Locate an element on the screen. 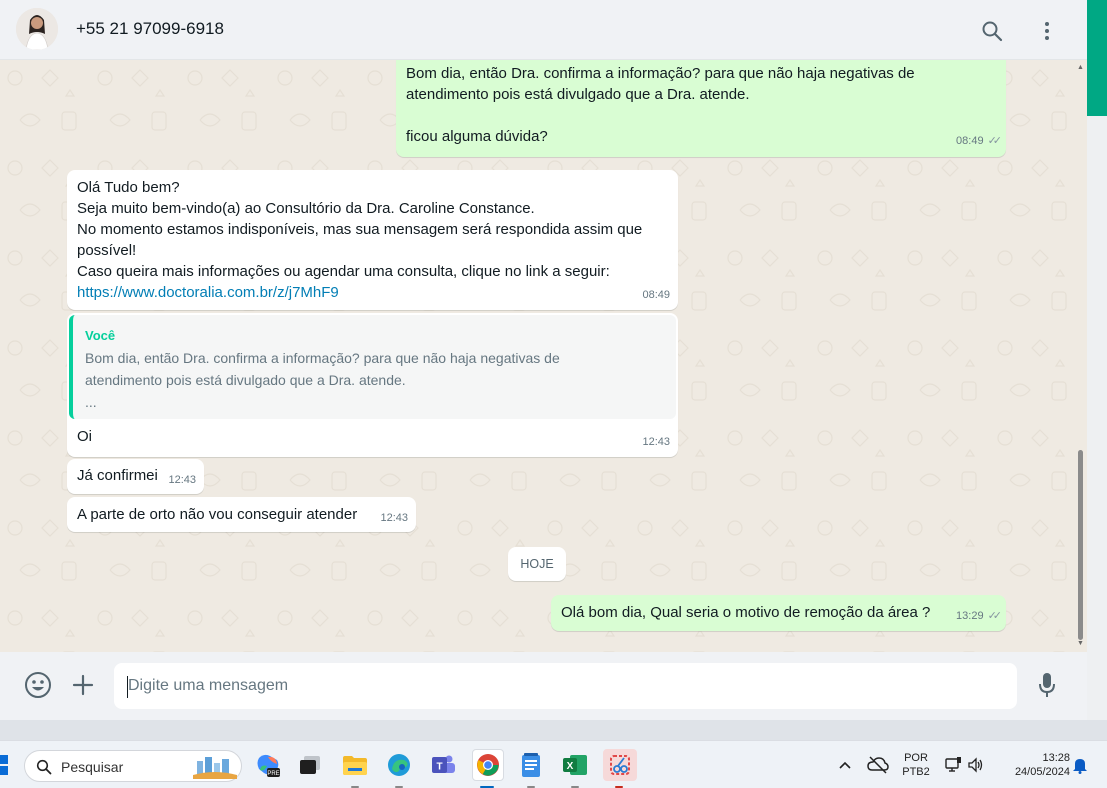  tray-overflow-button is located at coordinates (845, 765).